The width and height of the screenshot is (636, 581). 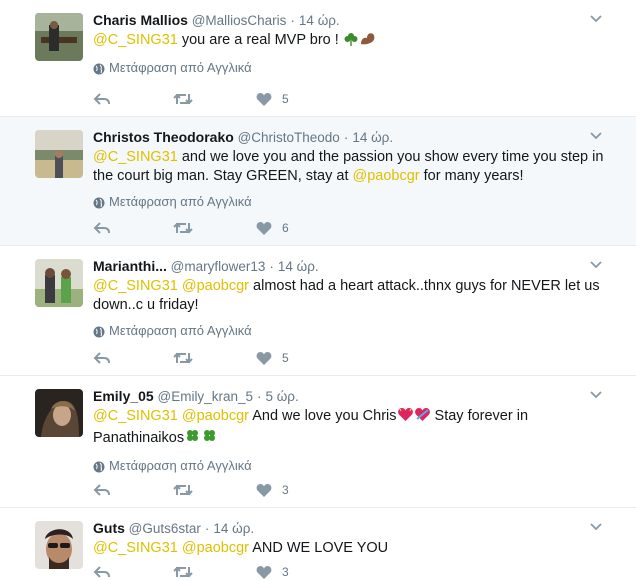 I want to click on username: @Emily_kran_5, so click(x=205, y=396).